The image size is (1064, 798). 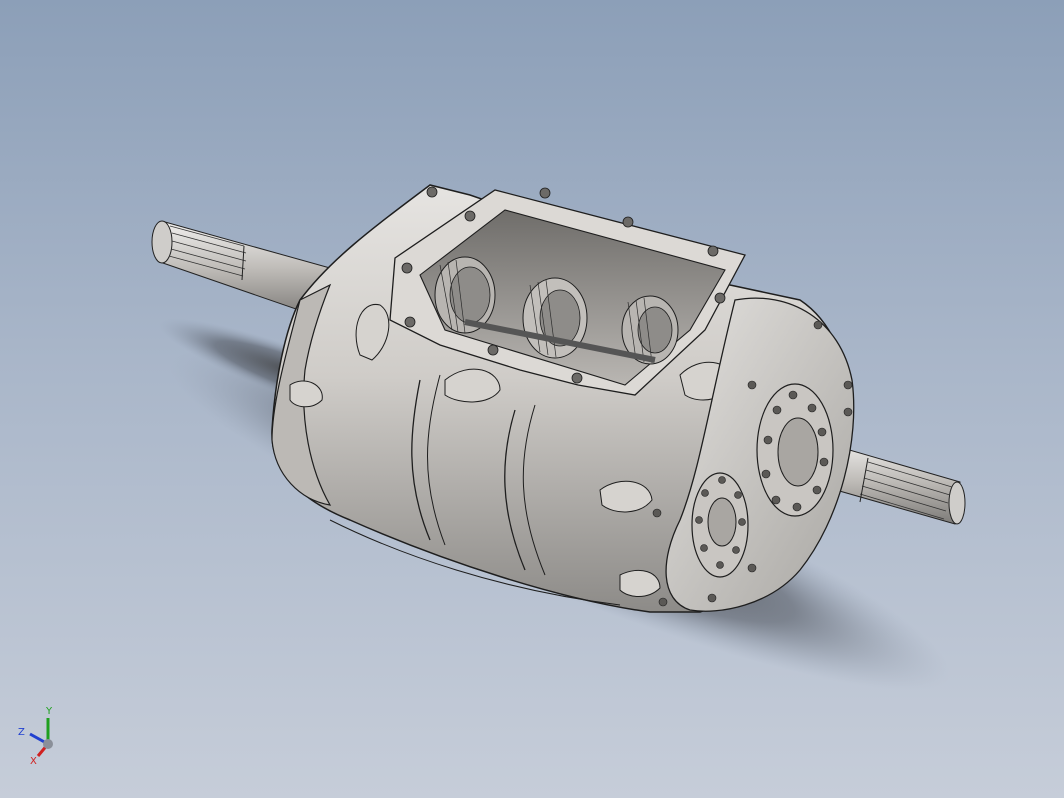 What do you see at coordinates (21, 732) in the screenshot?
I see `z-axis-label: Z` at bounding box center [21, 732].